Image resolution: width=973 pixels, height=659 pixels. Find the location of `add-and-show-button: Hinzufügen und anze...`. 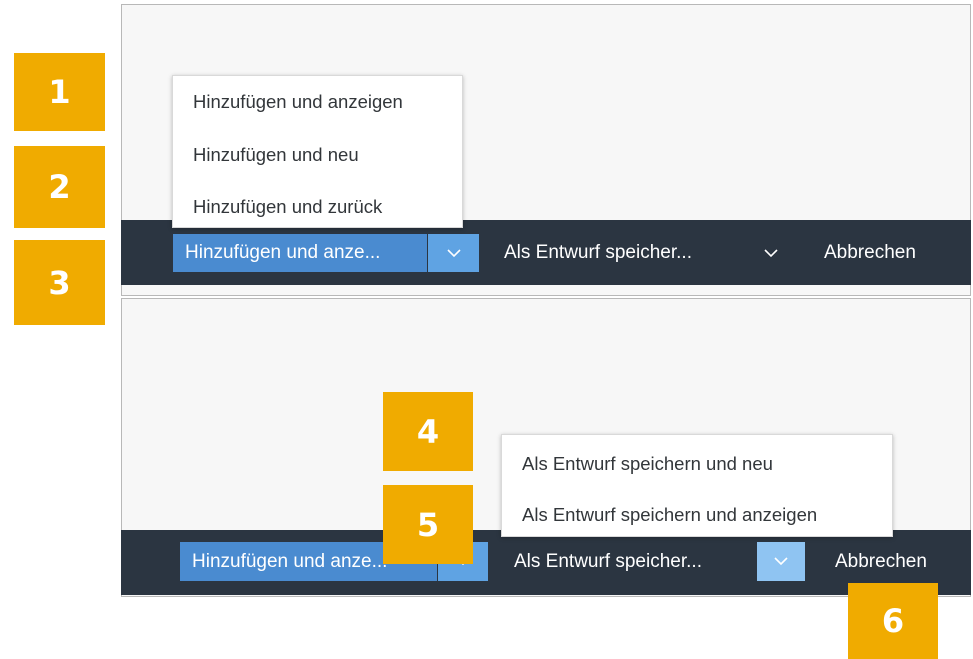

add-and-show-button: Hinzufügen und anze... is located at coordinates (300, 253).